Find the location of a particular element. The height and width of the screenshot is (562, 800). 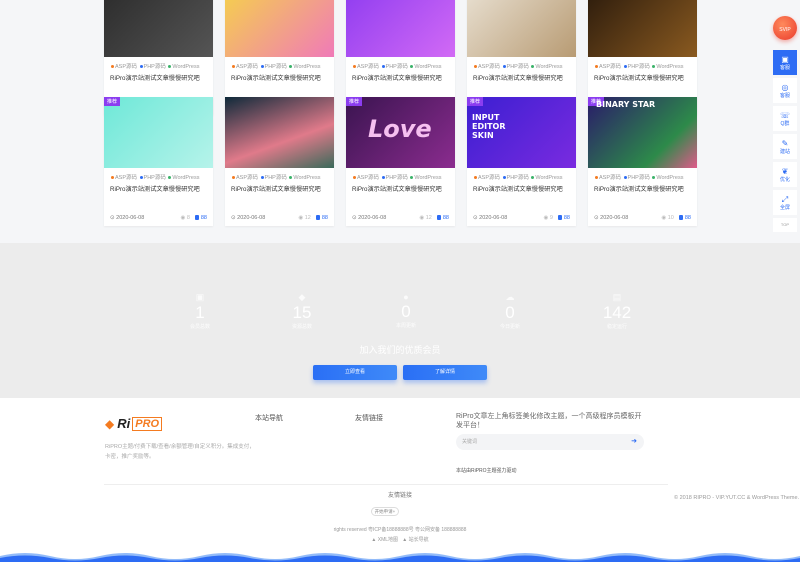

post-views: ◉ 10 is located at coordinates (667, 218).